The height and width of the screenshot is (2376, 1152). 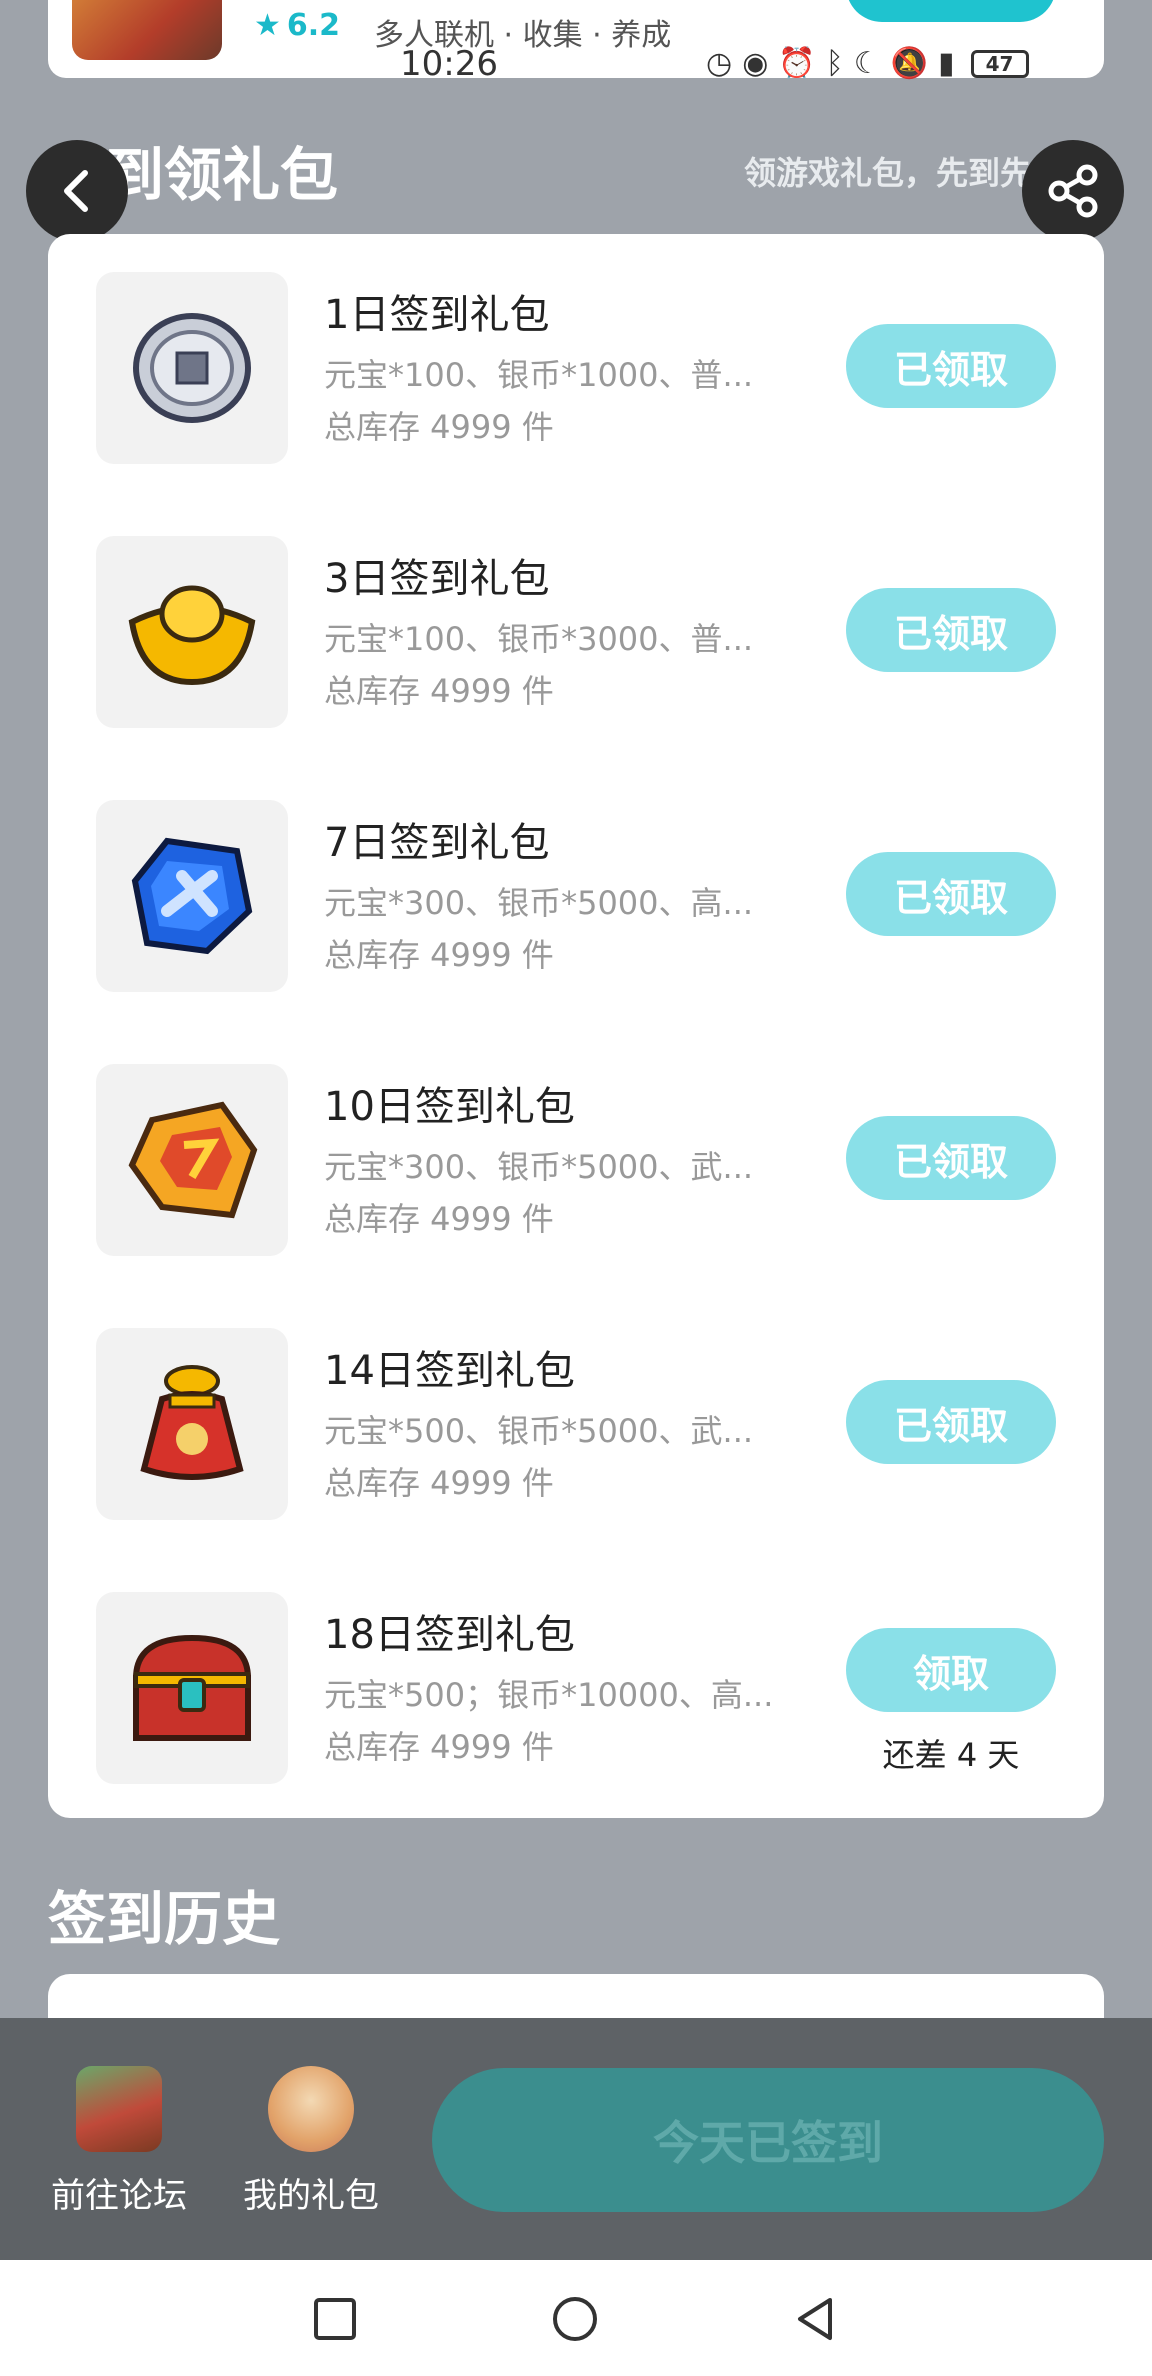 What do you see at coordinates (437, 843) in the screenshot?
I see `gift-name: 7日签到礼包` at bounding box center [437, 843].